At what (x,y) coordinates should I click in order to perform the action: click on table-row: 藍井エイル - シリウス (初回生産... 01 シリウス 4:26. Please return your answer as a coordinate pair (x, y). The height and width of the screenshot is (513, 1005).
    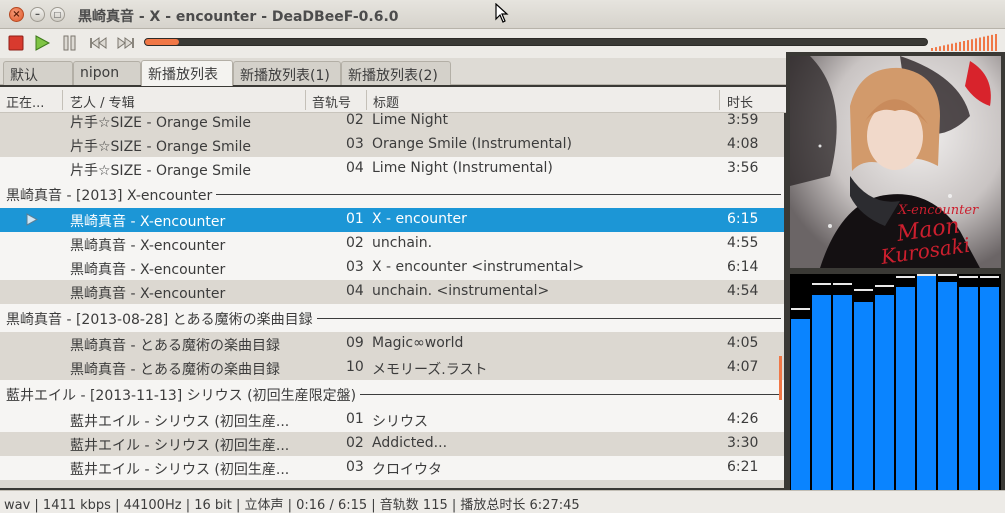
    Looking at the image, I should click on (392, 420).